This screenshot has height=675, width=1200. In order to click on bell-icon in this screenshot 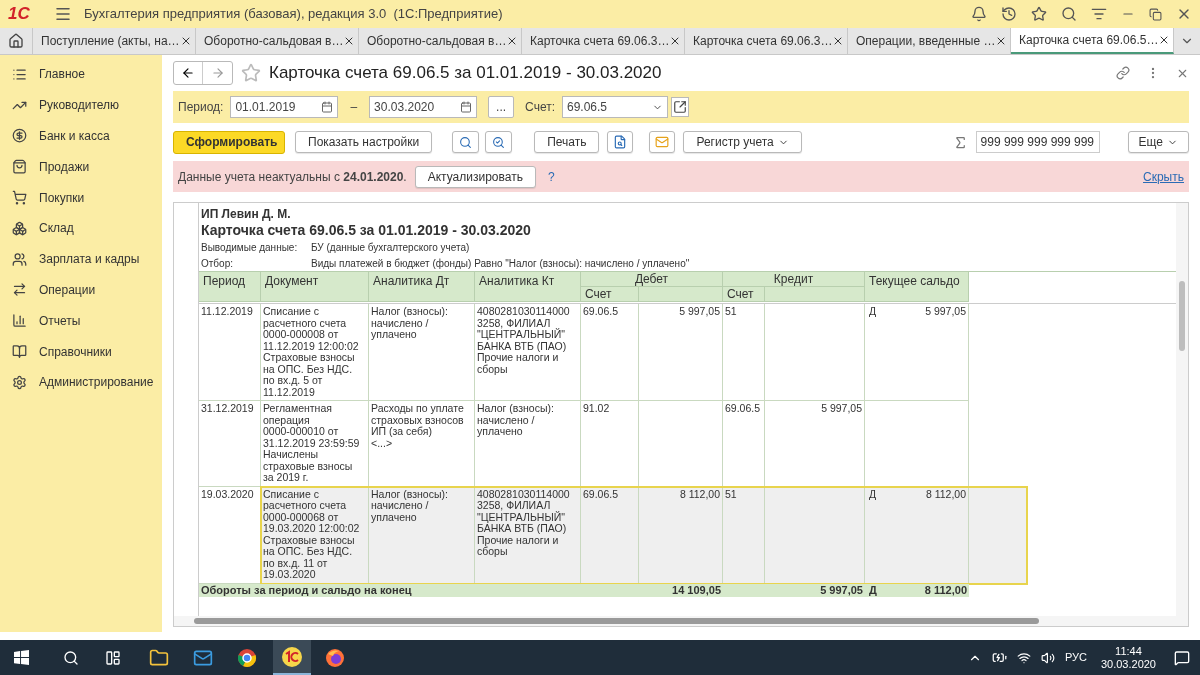, I will do `click(979, 14)`.